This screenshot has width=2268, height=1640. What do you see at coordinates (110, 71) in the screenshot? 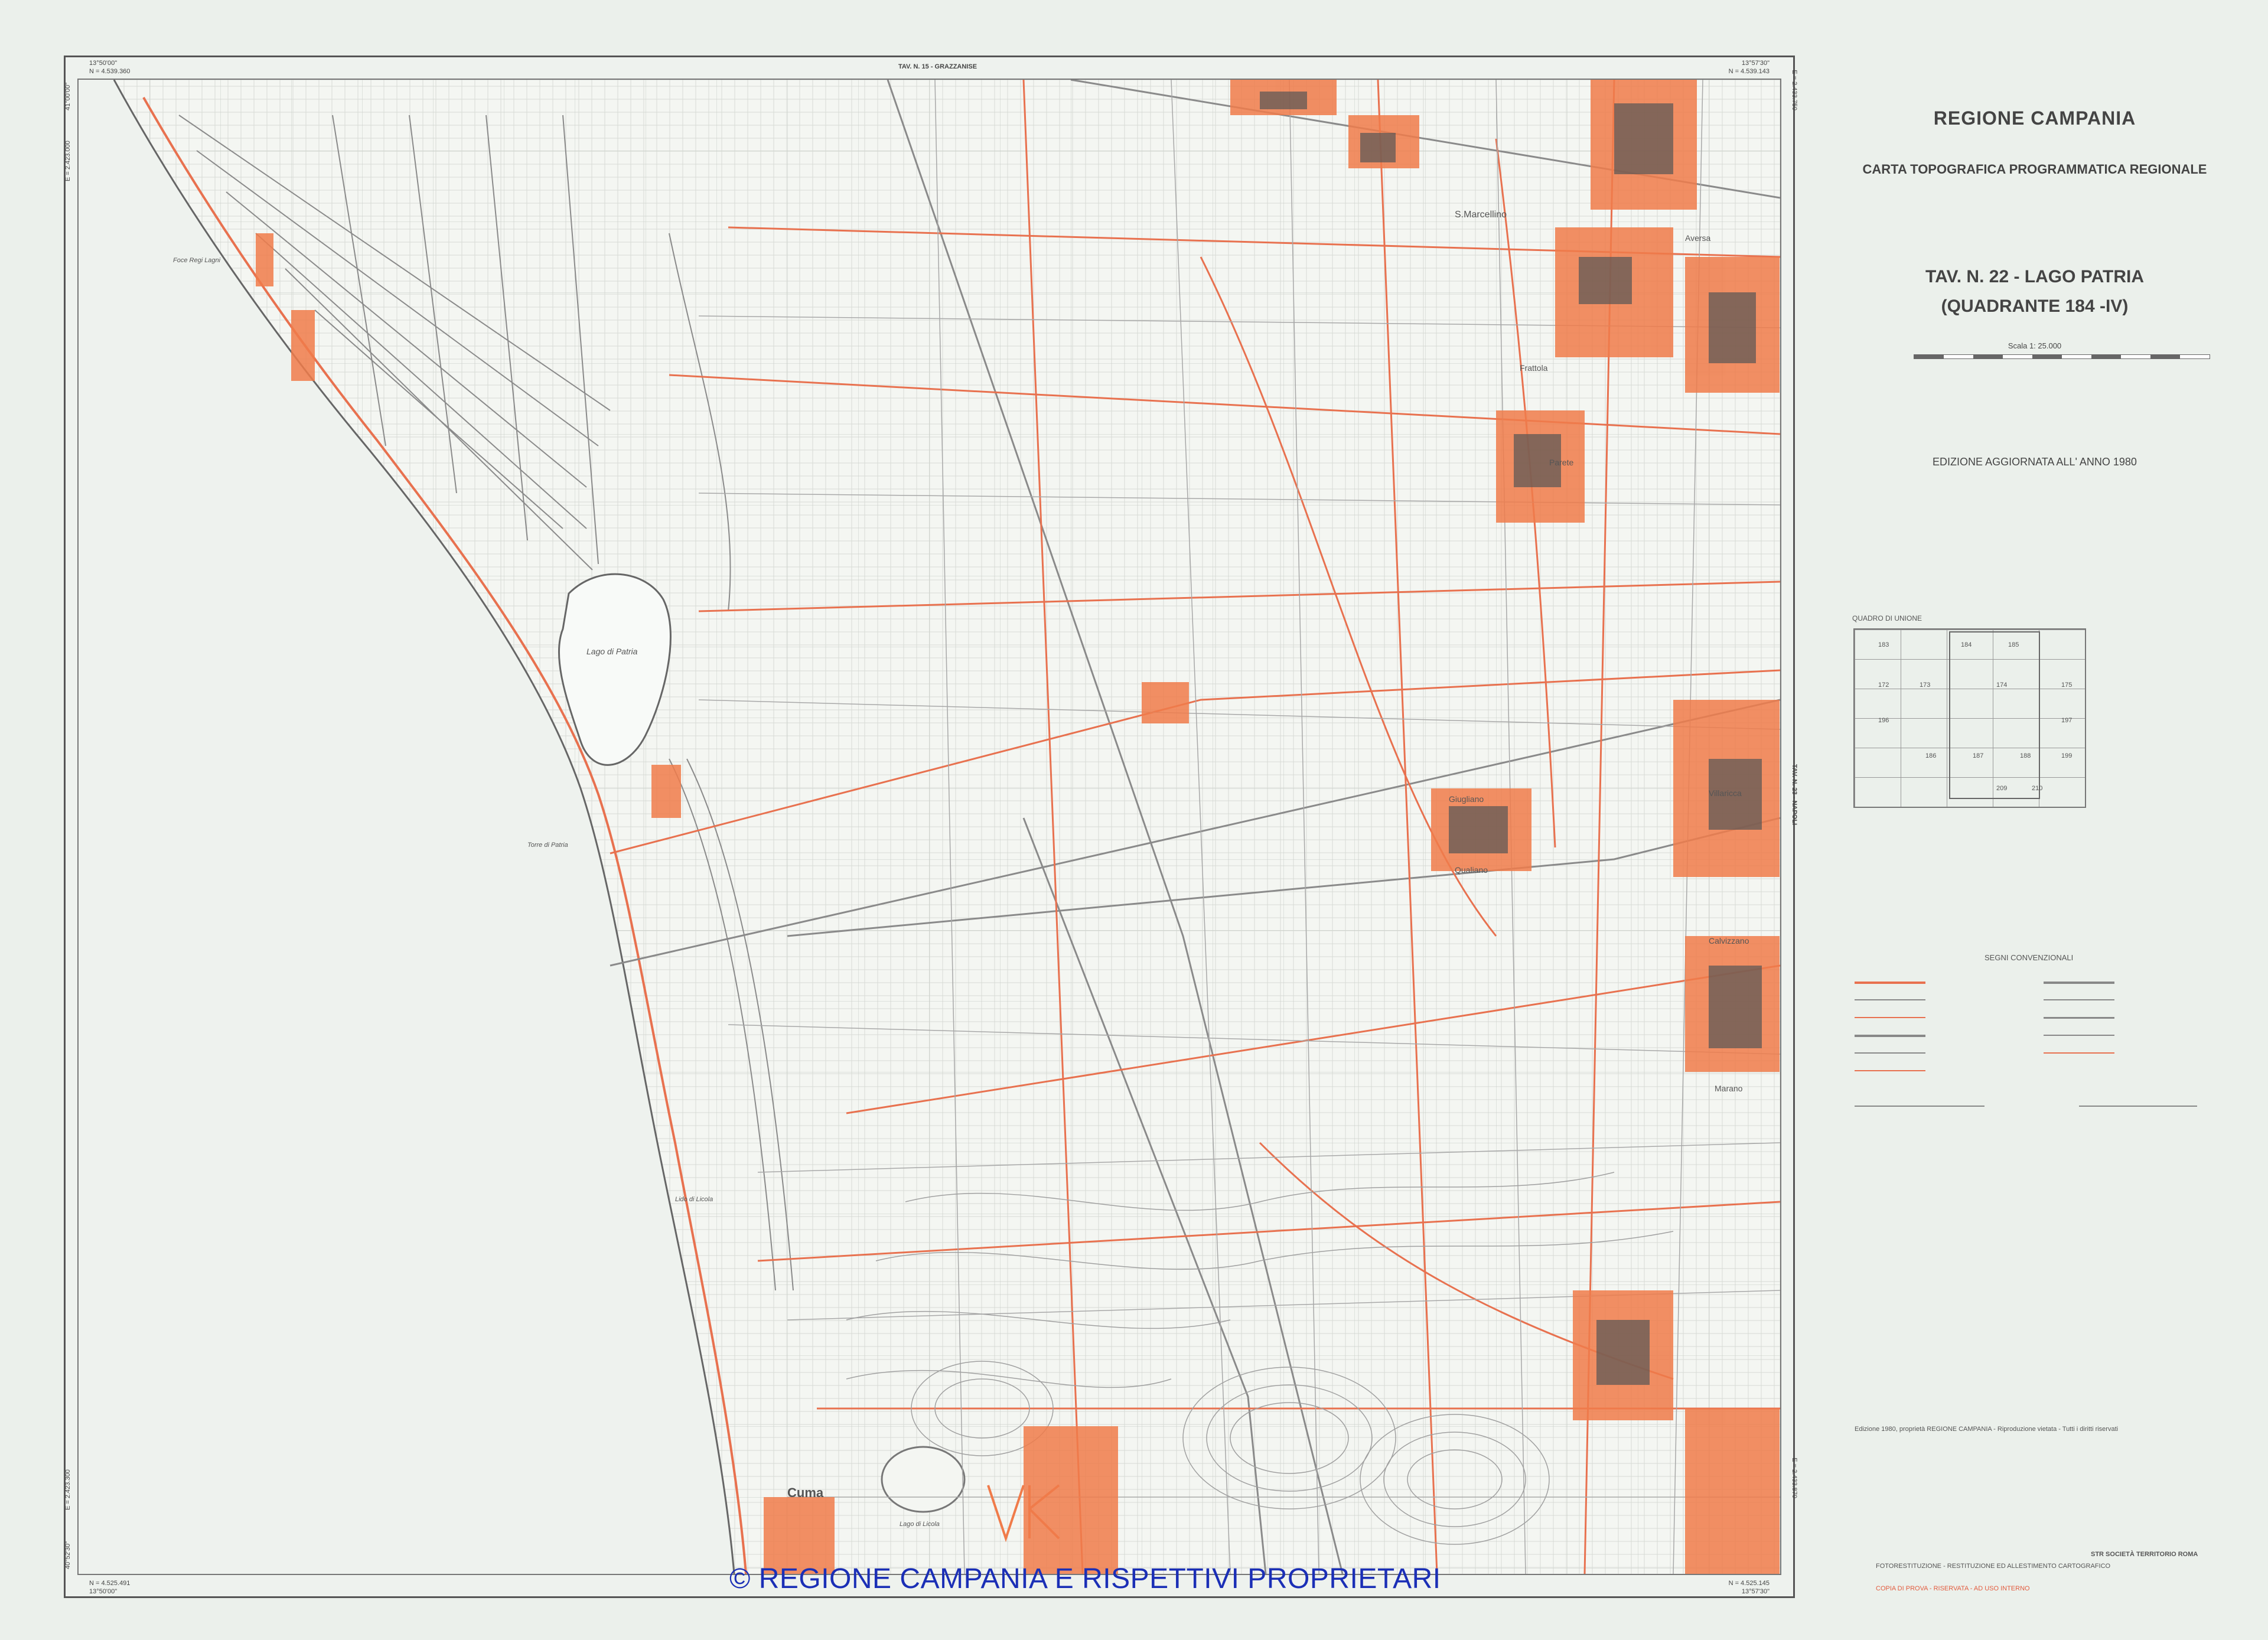
I see `corner-top-left-north: N = 4.539.360` at bounding box center [110, 71].